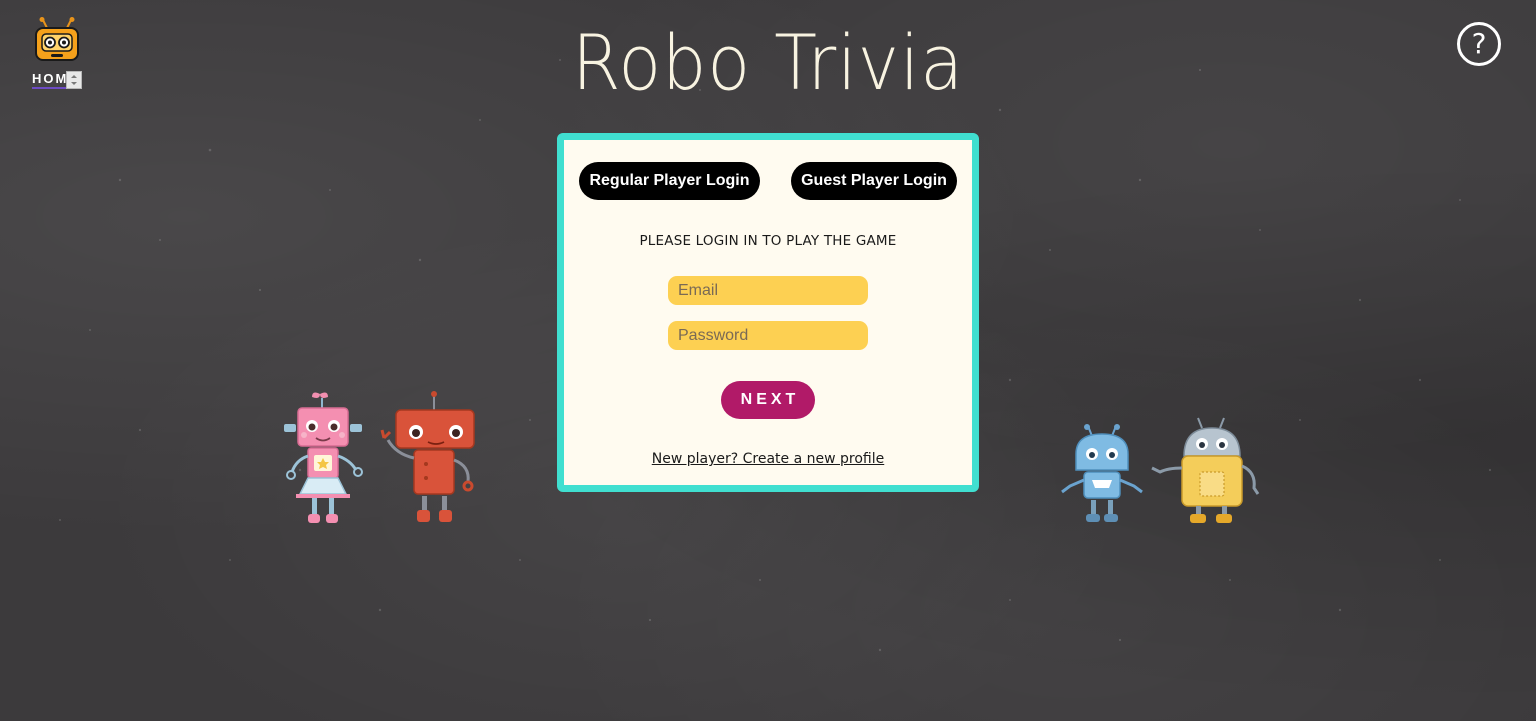 This screenshot has width=1536, height=721. Describe the element at coordinates (669, 181) in the screenshot. I see `regular-player-login-tab: Regular Player Login` at that location.